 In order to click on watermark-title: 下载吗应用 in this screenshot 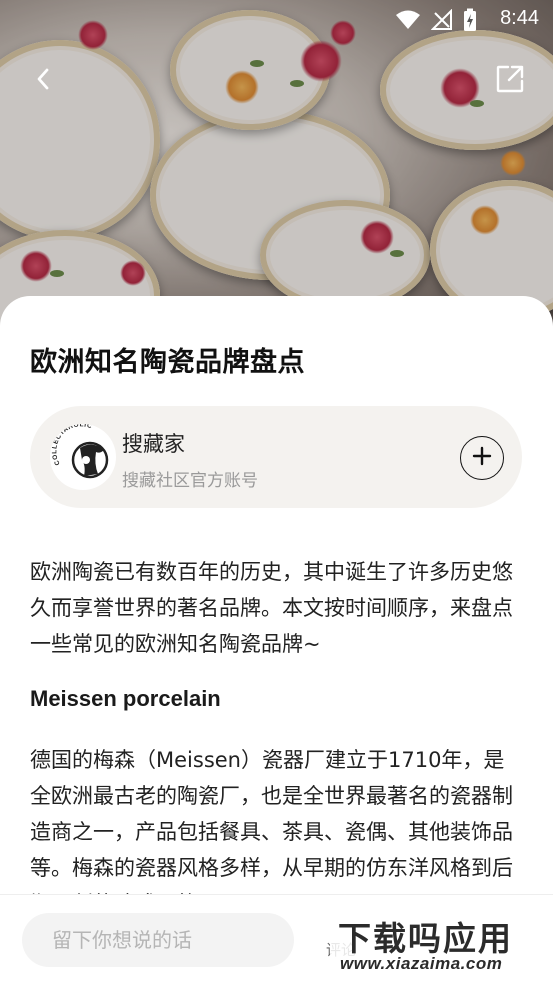, I will do `click(425, 938)`.